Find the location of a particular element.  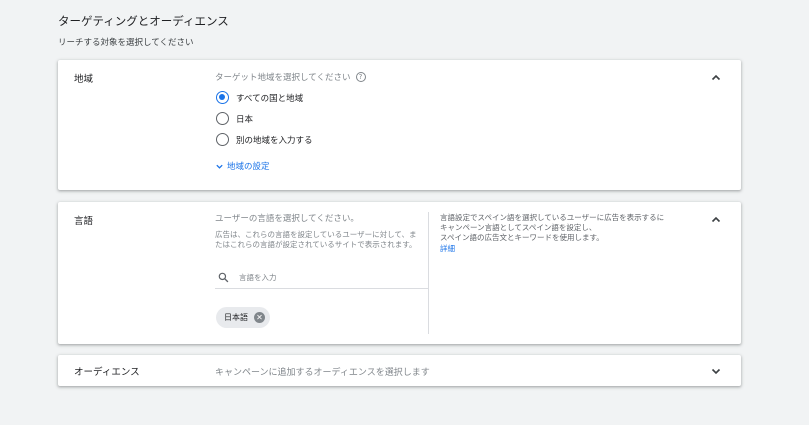

language-info-line: キャンペーン言語としてスペイン語を設定し、 is located at coordinates (518, 227).